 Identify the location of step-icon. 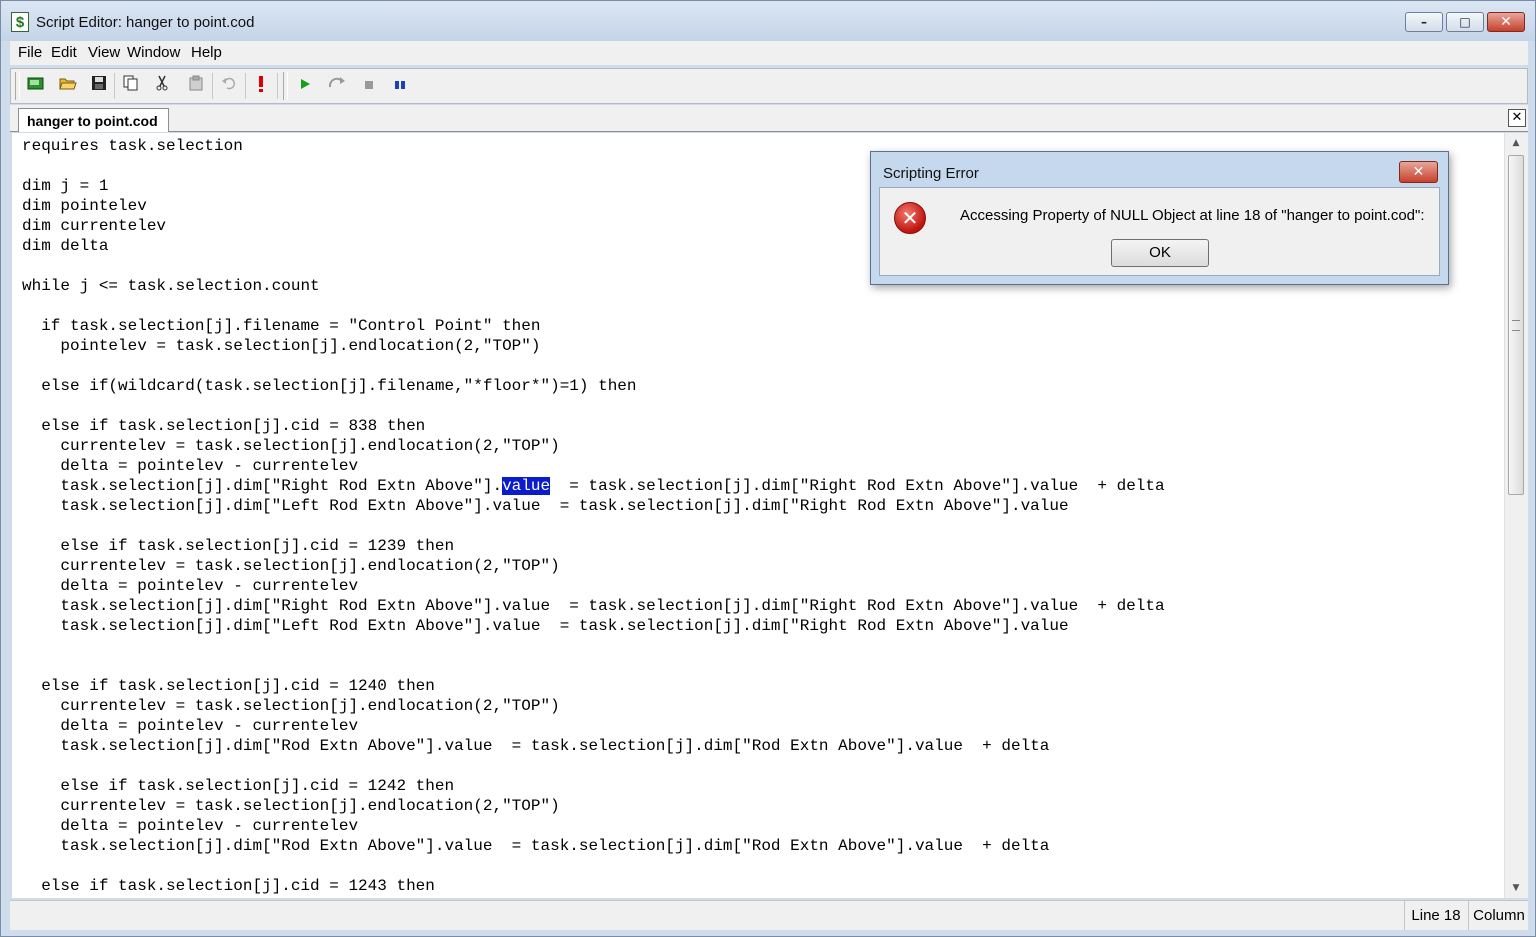
(337, 86).